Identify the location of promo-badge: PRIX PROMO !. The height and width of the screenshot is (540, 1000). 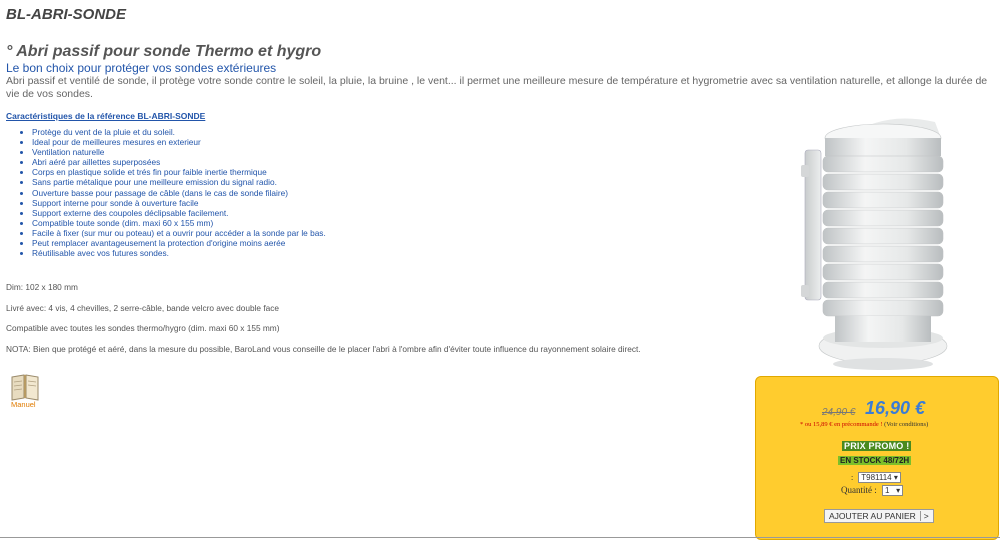
(877, 446).